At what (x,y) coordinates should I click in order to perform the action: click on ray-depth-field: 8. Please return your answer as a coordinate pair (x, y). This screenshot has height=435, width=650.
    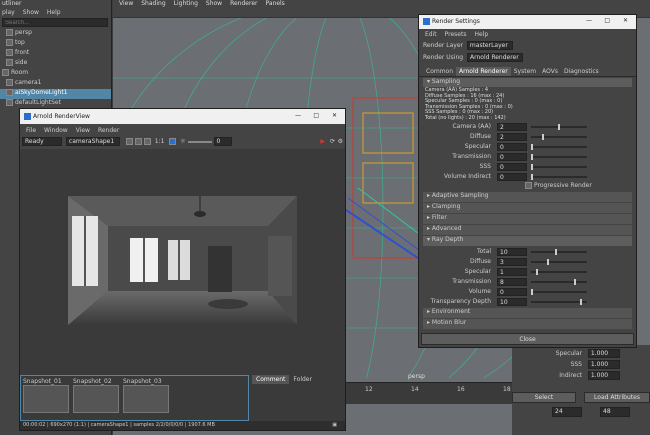
    Looking at the image, I should click on (512, 281).